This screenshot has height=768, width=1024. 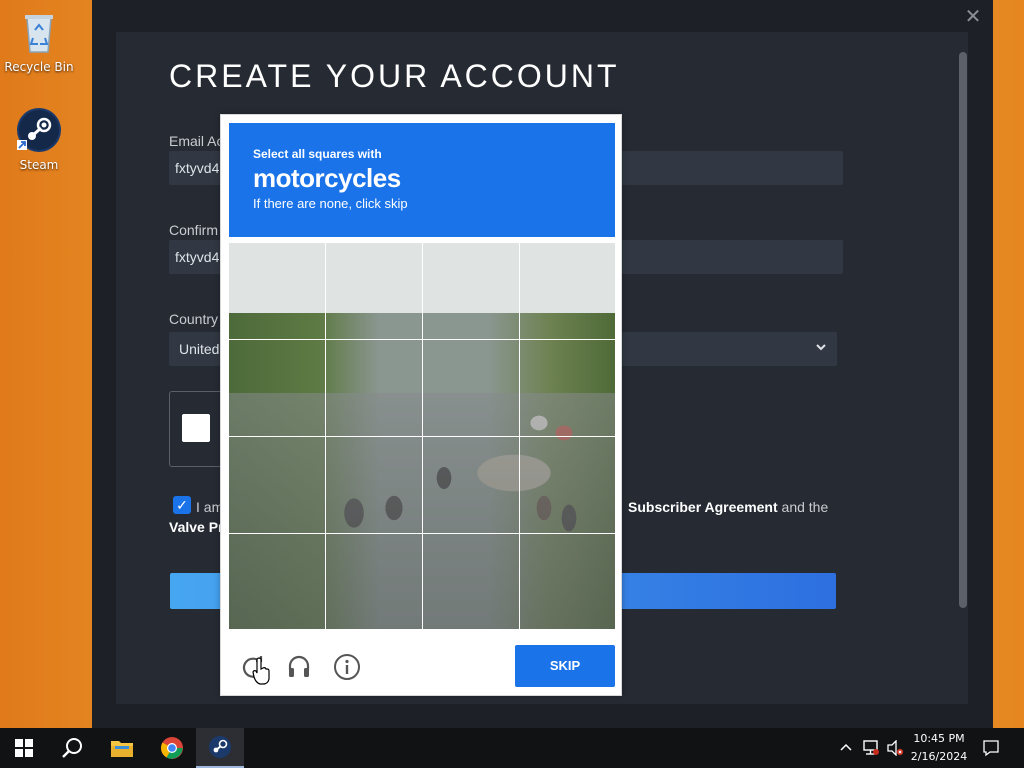 I want to click on desktop-icon-recycle-bin: Recycle Bin, so click(x=39, y=41).